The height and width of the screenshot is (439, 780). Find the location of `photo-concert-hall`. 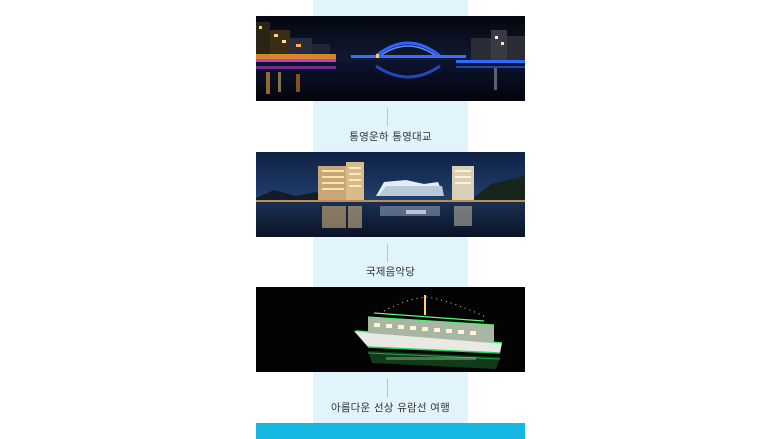

photo-concert-hall is located at coordinates (390, 194).